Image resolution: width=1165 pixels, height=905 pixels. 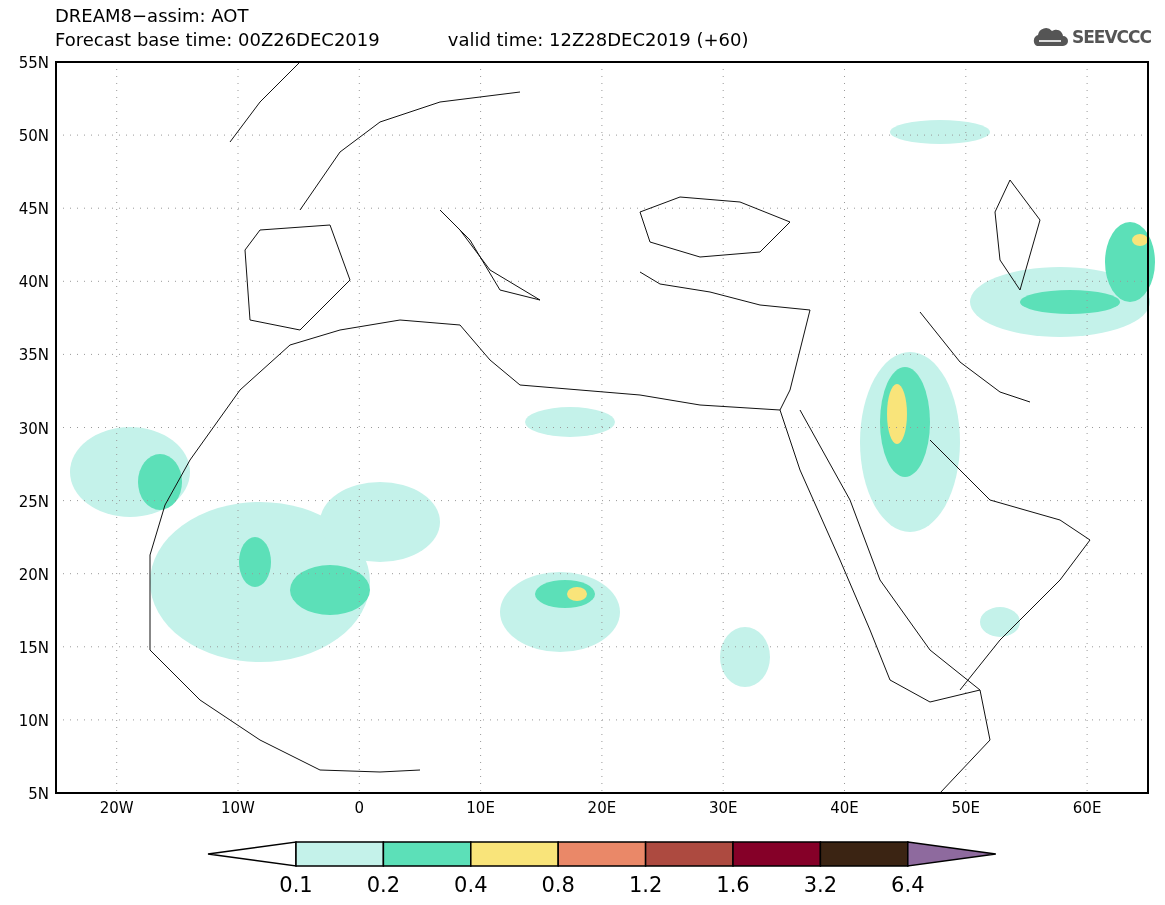 What do you see at coordinates (33, 720) in the screenshot?
I see `latitude-label: 10N` at bounding box center [33, 720].